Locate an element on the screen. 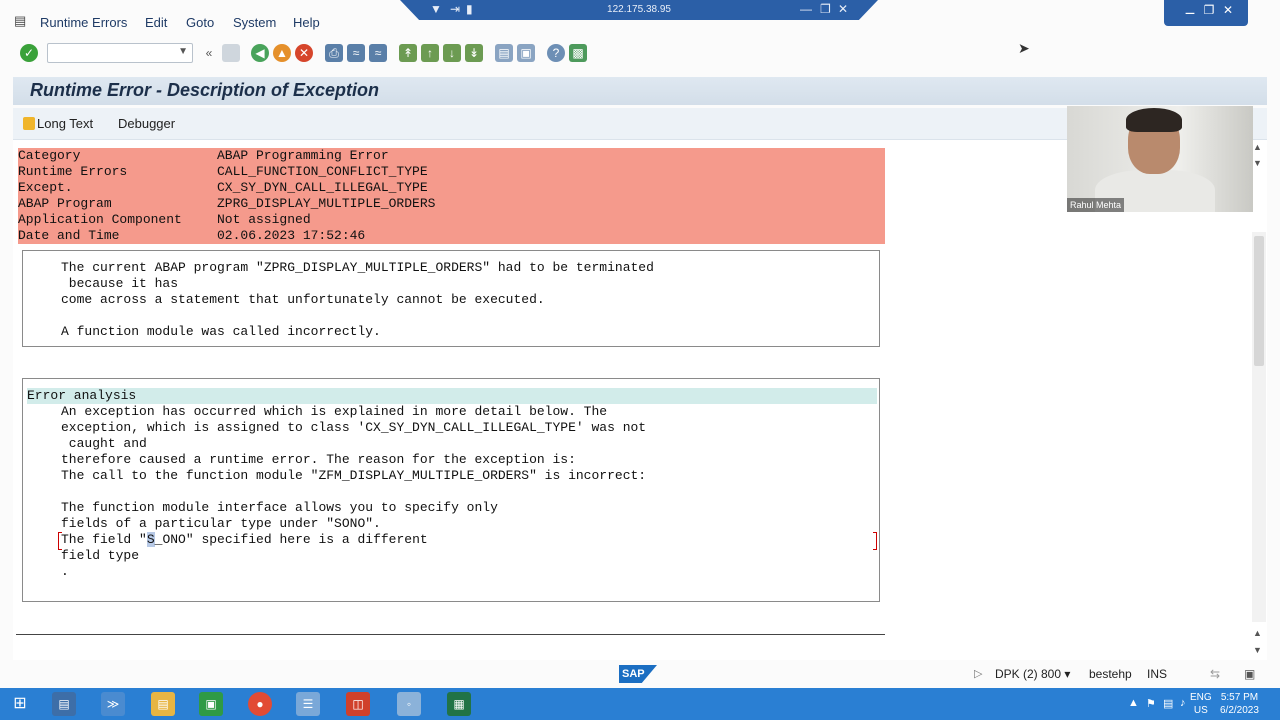 The height and width of the screenshot is (720, 1280). long-text-button: Long Text is located at coordinates (58, 123).